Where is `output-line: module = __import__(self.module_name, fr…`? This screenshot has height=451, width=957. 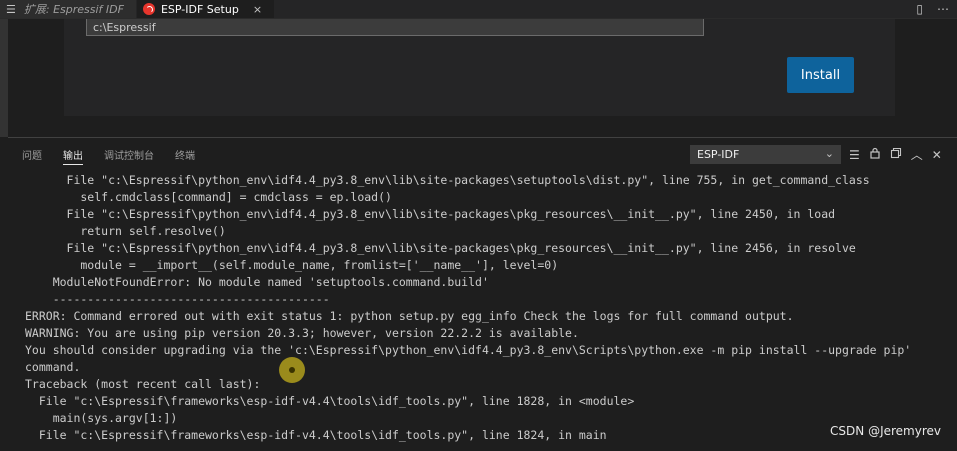 output-line: module = __import__(self.module_name, fr… is located at coordinates (292, 265).